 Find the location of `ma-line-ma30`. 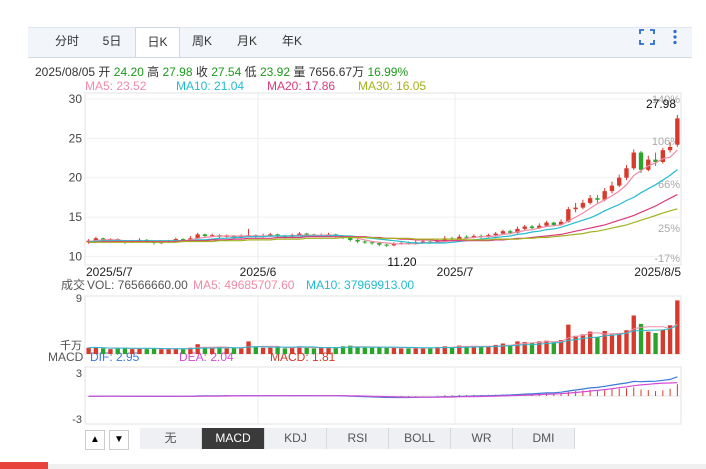

ma-line-ma30 is located at coordinates (383, 225).